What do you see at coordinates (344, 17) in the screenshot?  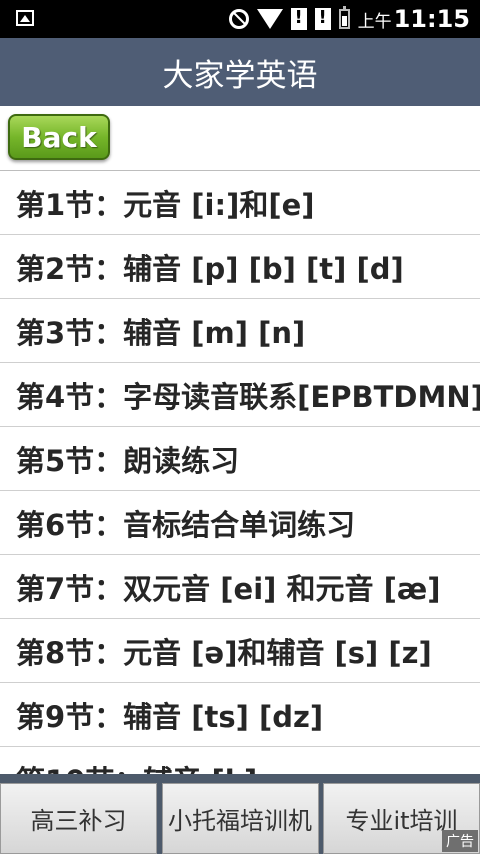 I see `battery-icon` at bounding box center [344, 17].